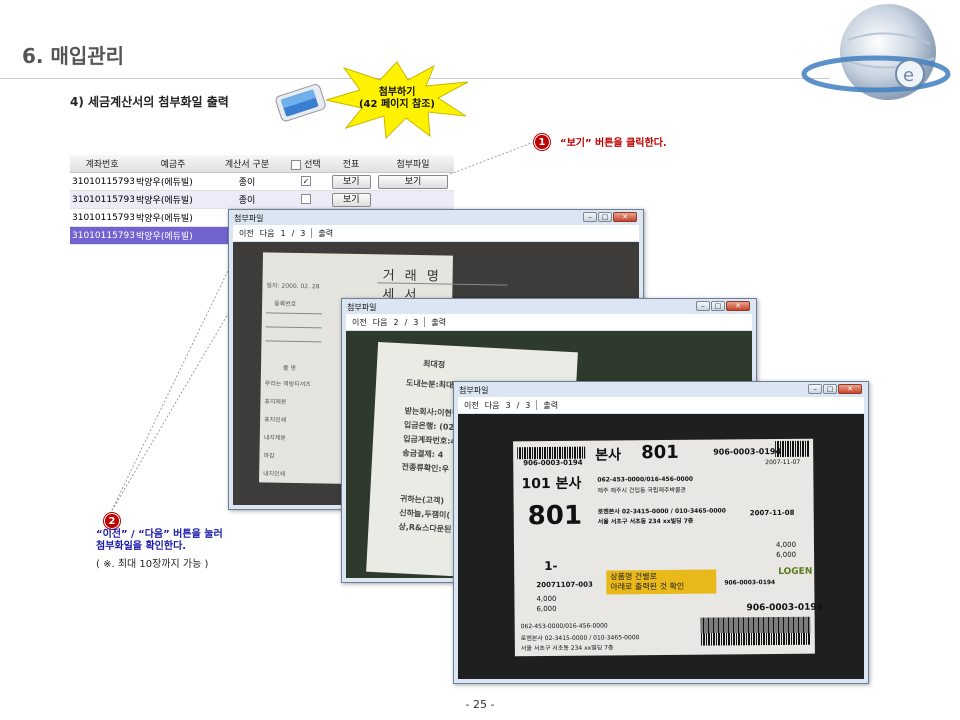 The width and height of the screenshot is (960, 720). What do you see at coordinates (247, 165) in the screenshot?
I see `col-header-type: 계산서 구분` at bounding box center [247, 165].